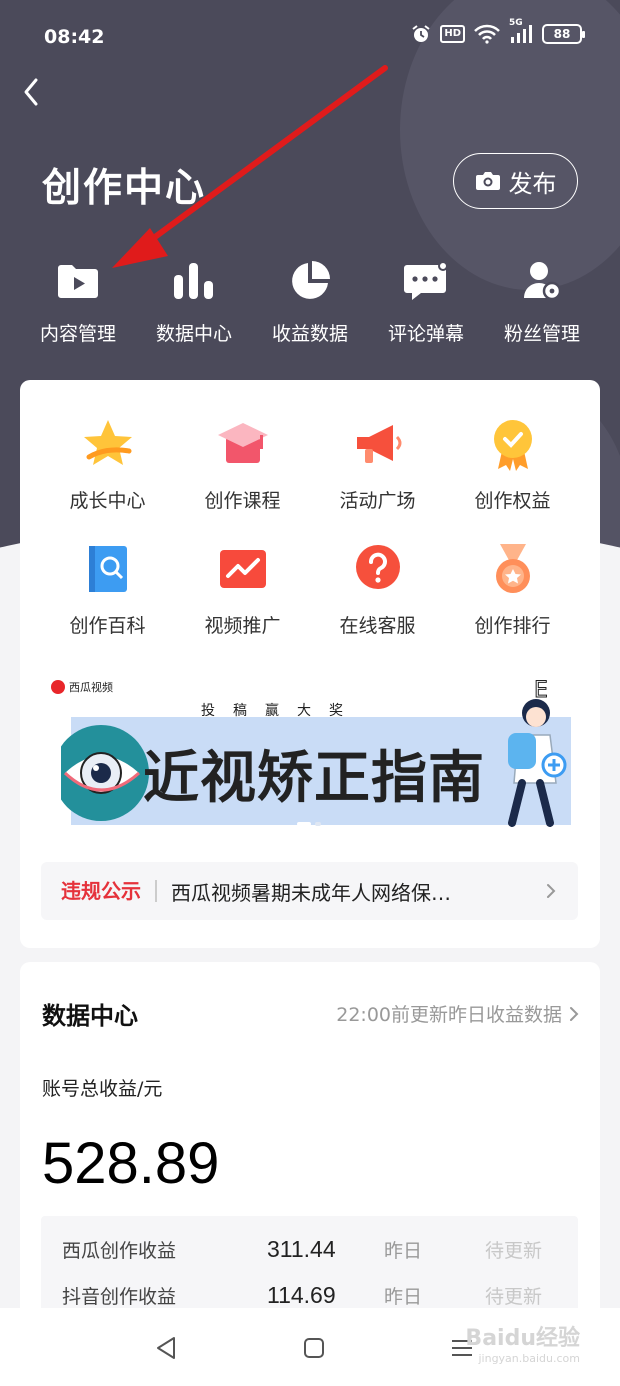 The image size is (620, 1386). I want to click on hd-icon: HD, so click(452, 34).